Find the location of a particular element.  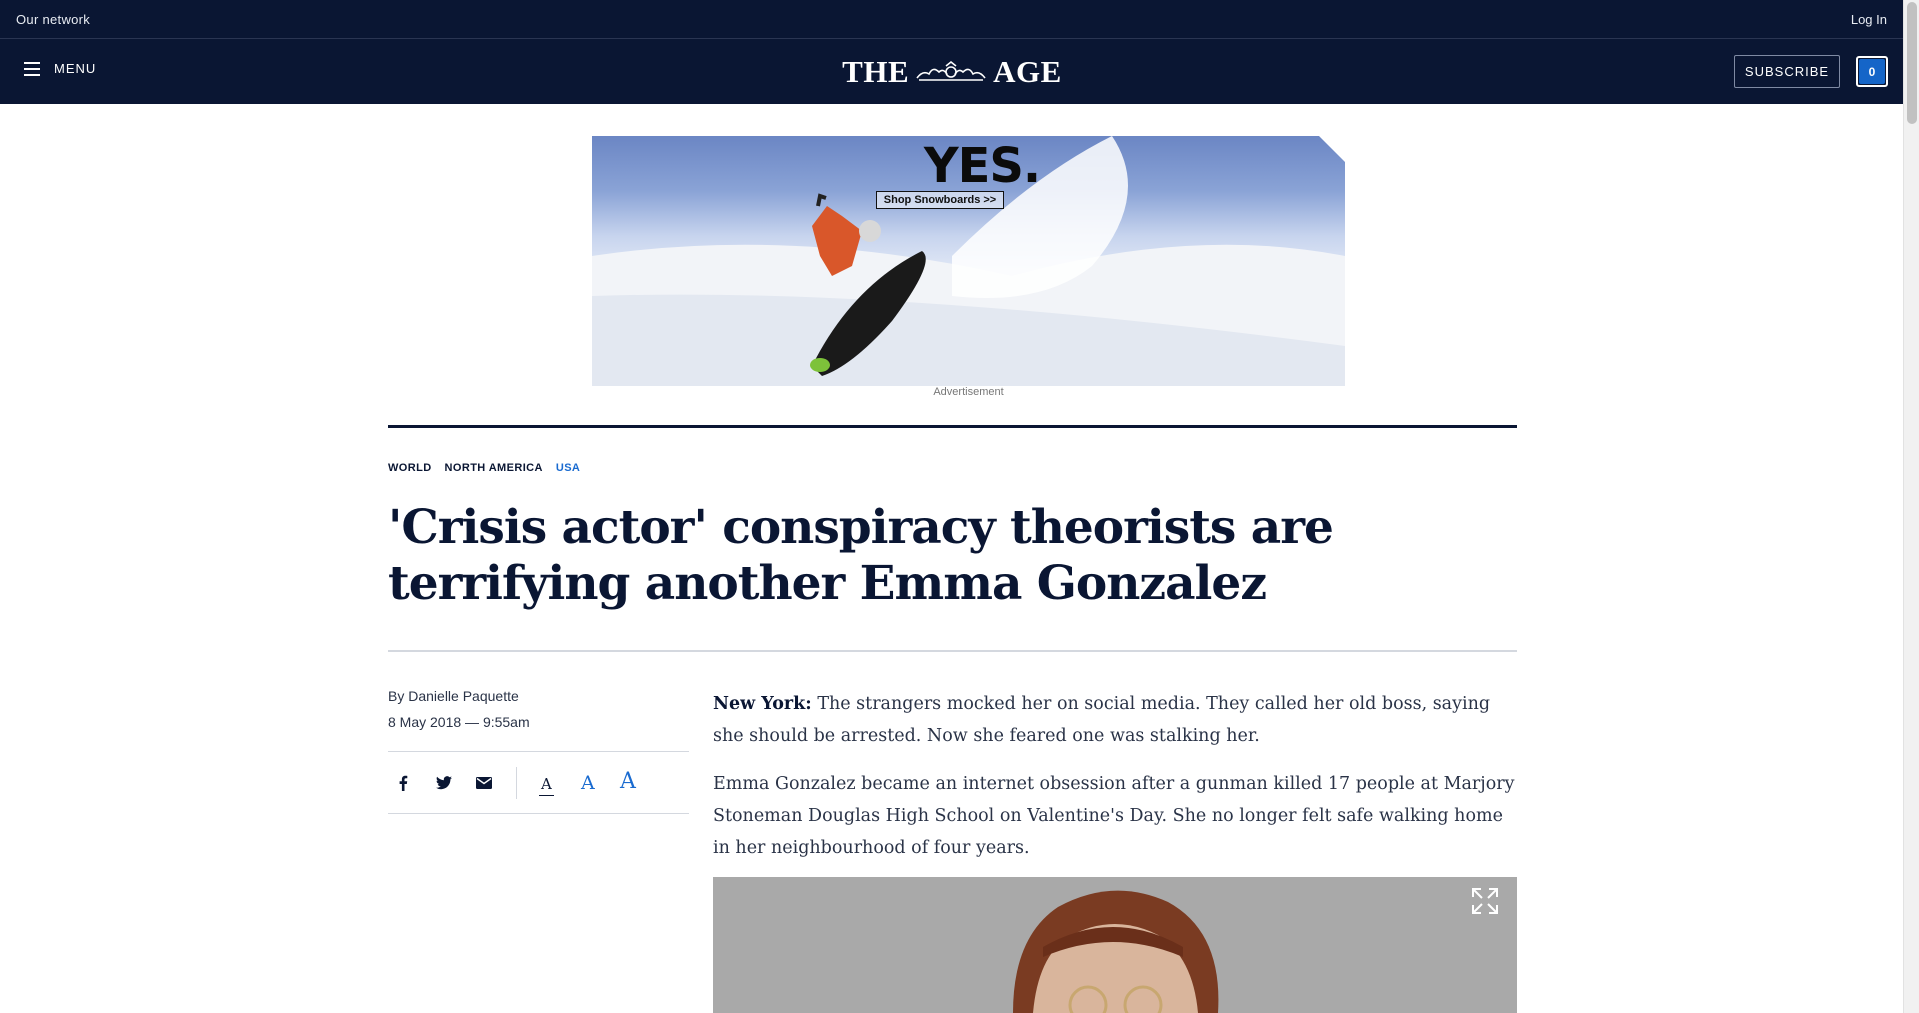

publish-date: 8 May 2018 — 9:55am is located at coordinates (459, 722).